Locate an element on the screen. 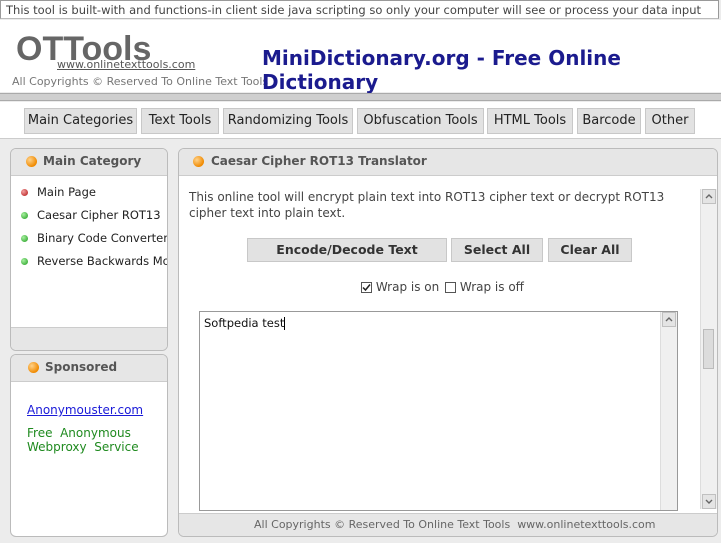  nav-main-categories: Main Categories is located at coordinates (80, 121).